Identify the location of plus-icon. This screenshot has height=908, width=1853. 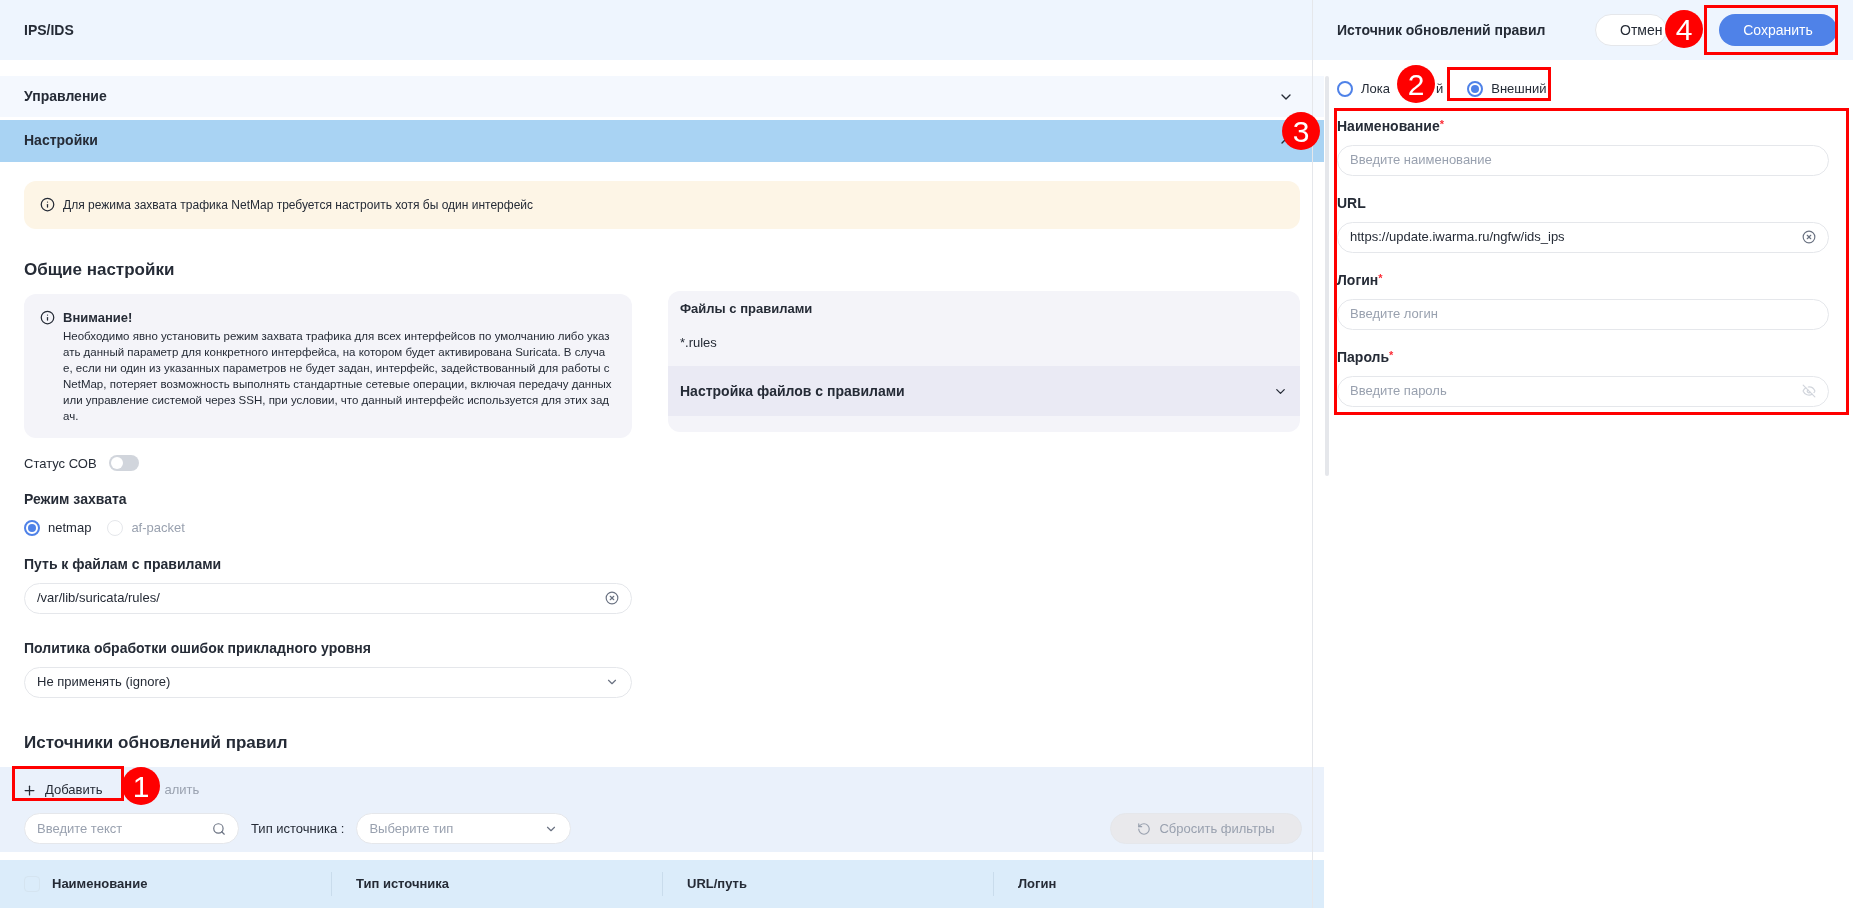
(29, 790).